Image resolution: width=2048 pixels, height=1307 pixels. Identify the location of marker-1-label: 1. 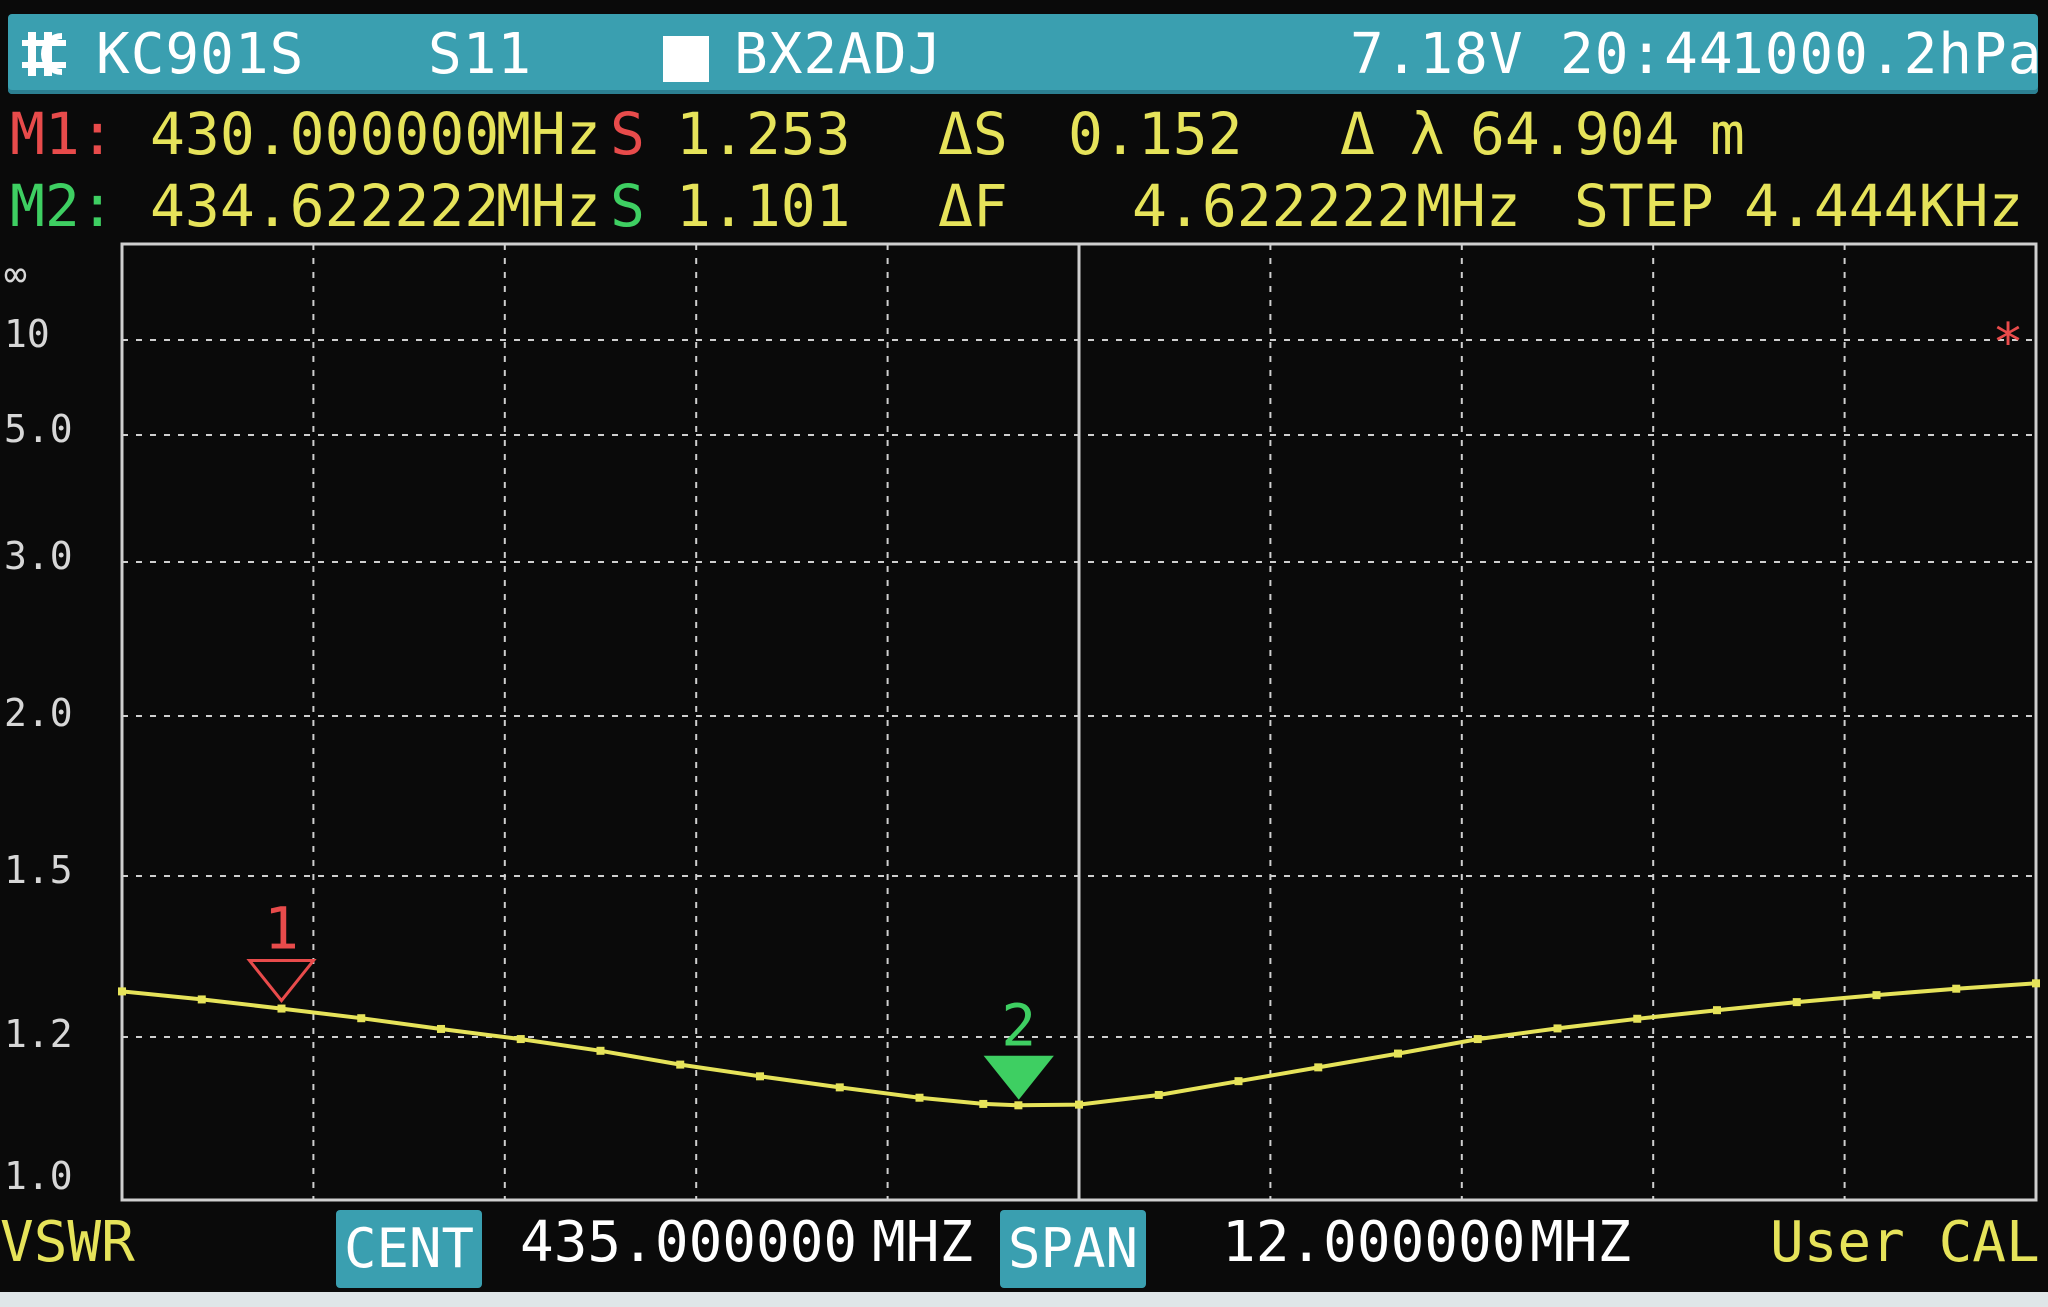
(281, 929).